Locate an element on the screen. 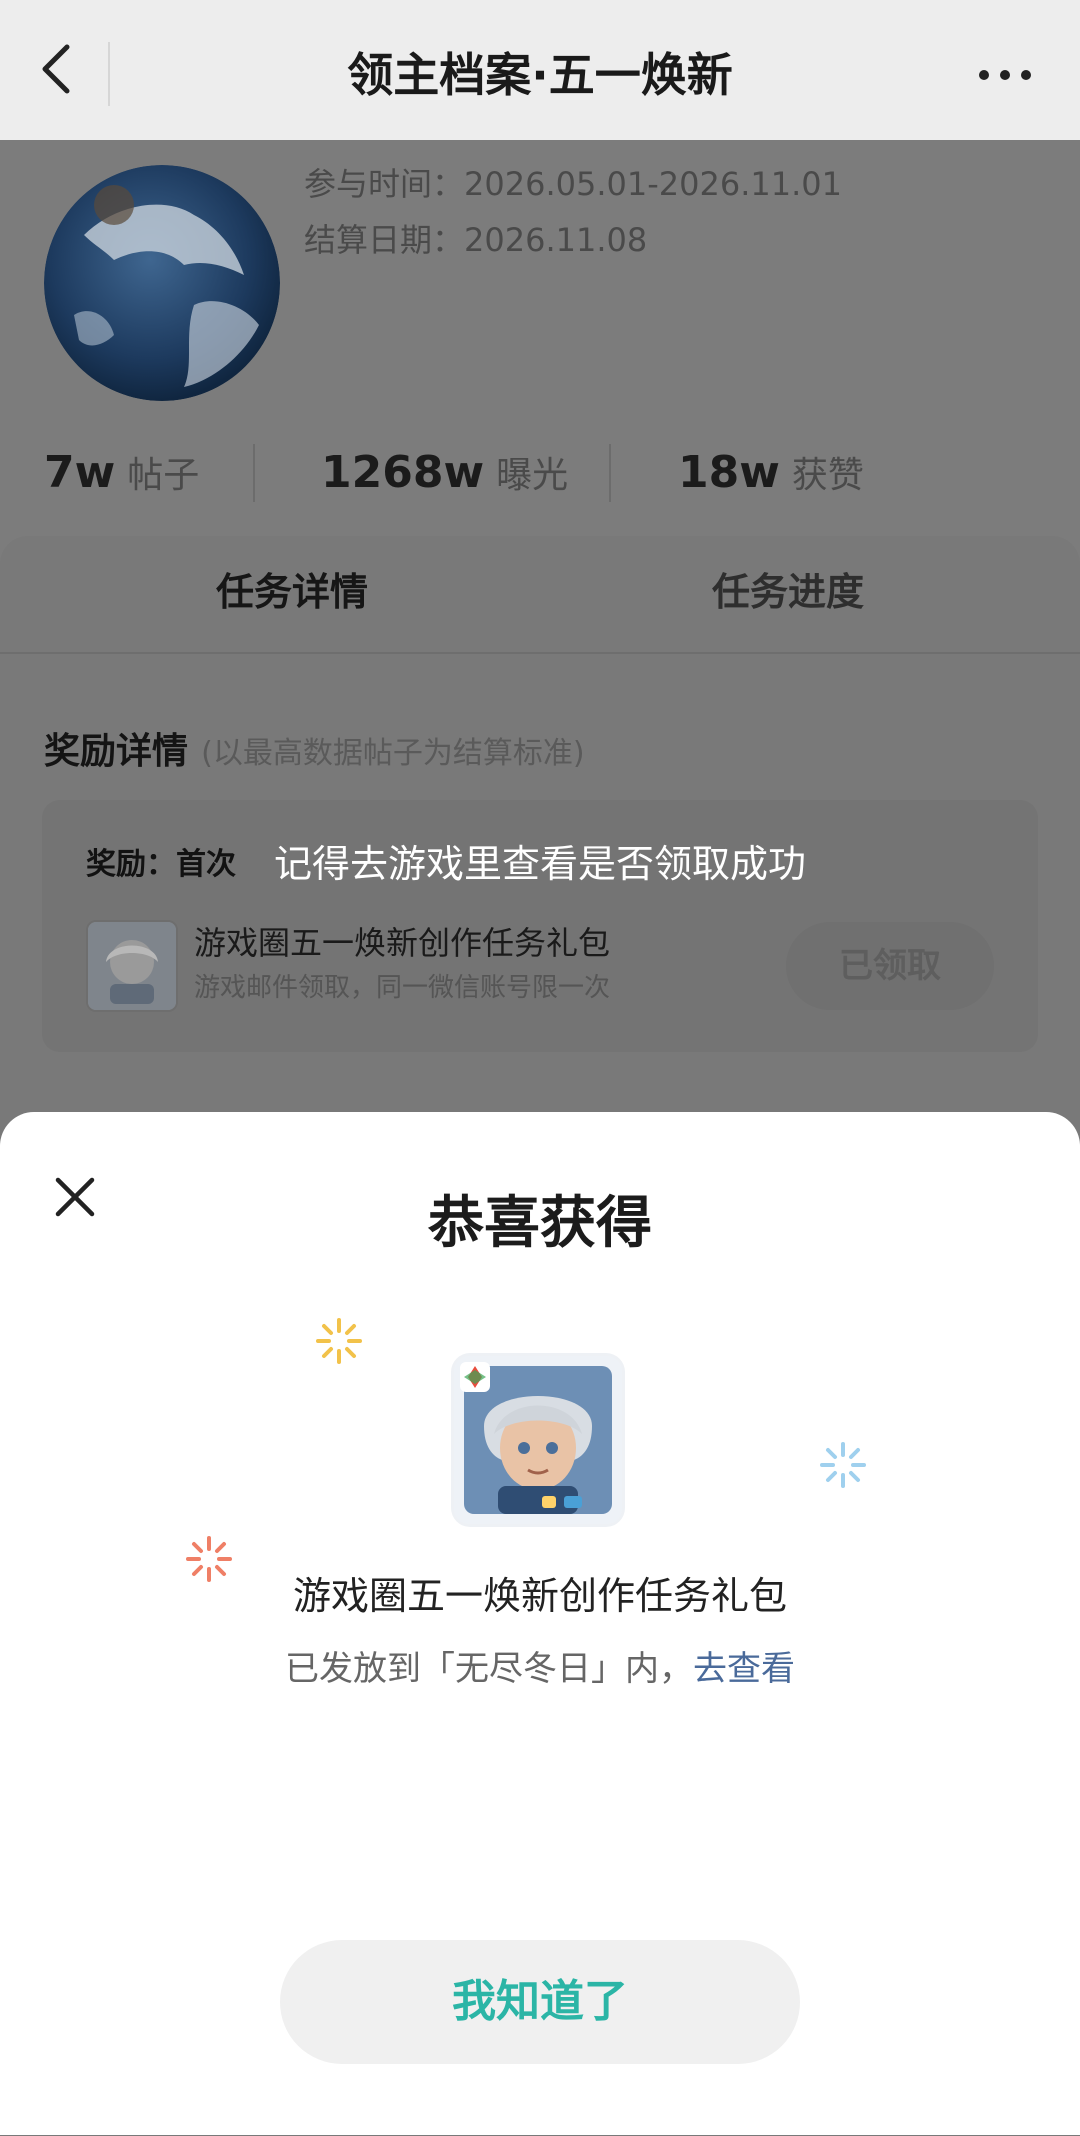 This screenshot has width=1080, height=2136. stat-label: 曝光 is located at coordinates (532, 475).